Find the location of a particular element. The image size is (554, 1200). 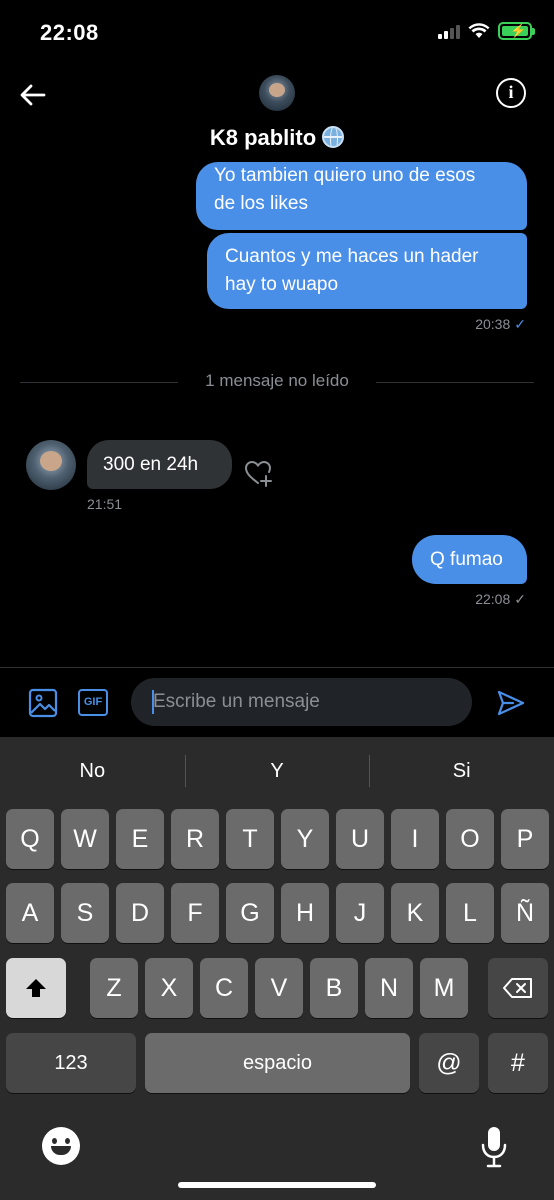

key-t: T is located at coordinates (250, 839).